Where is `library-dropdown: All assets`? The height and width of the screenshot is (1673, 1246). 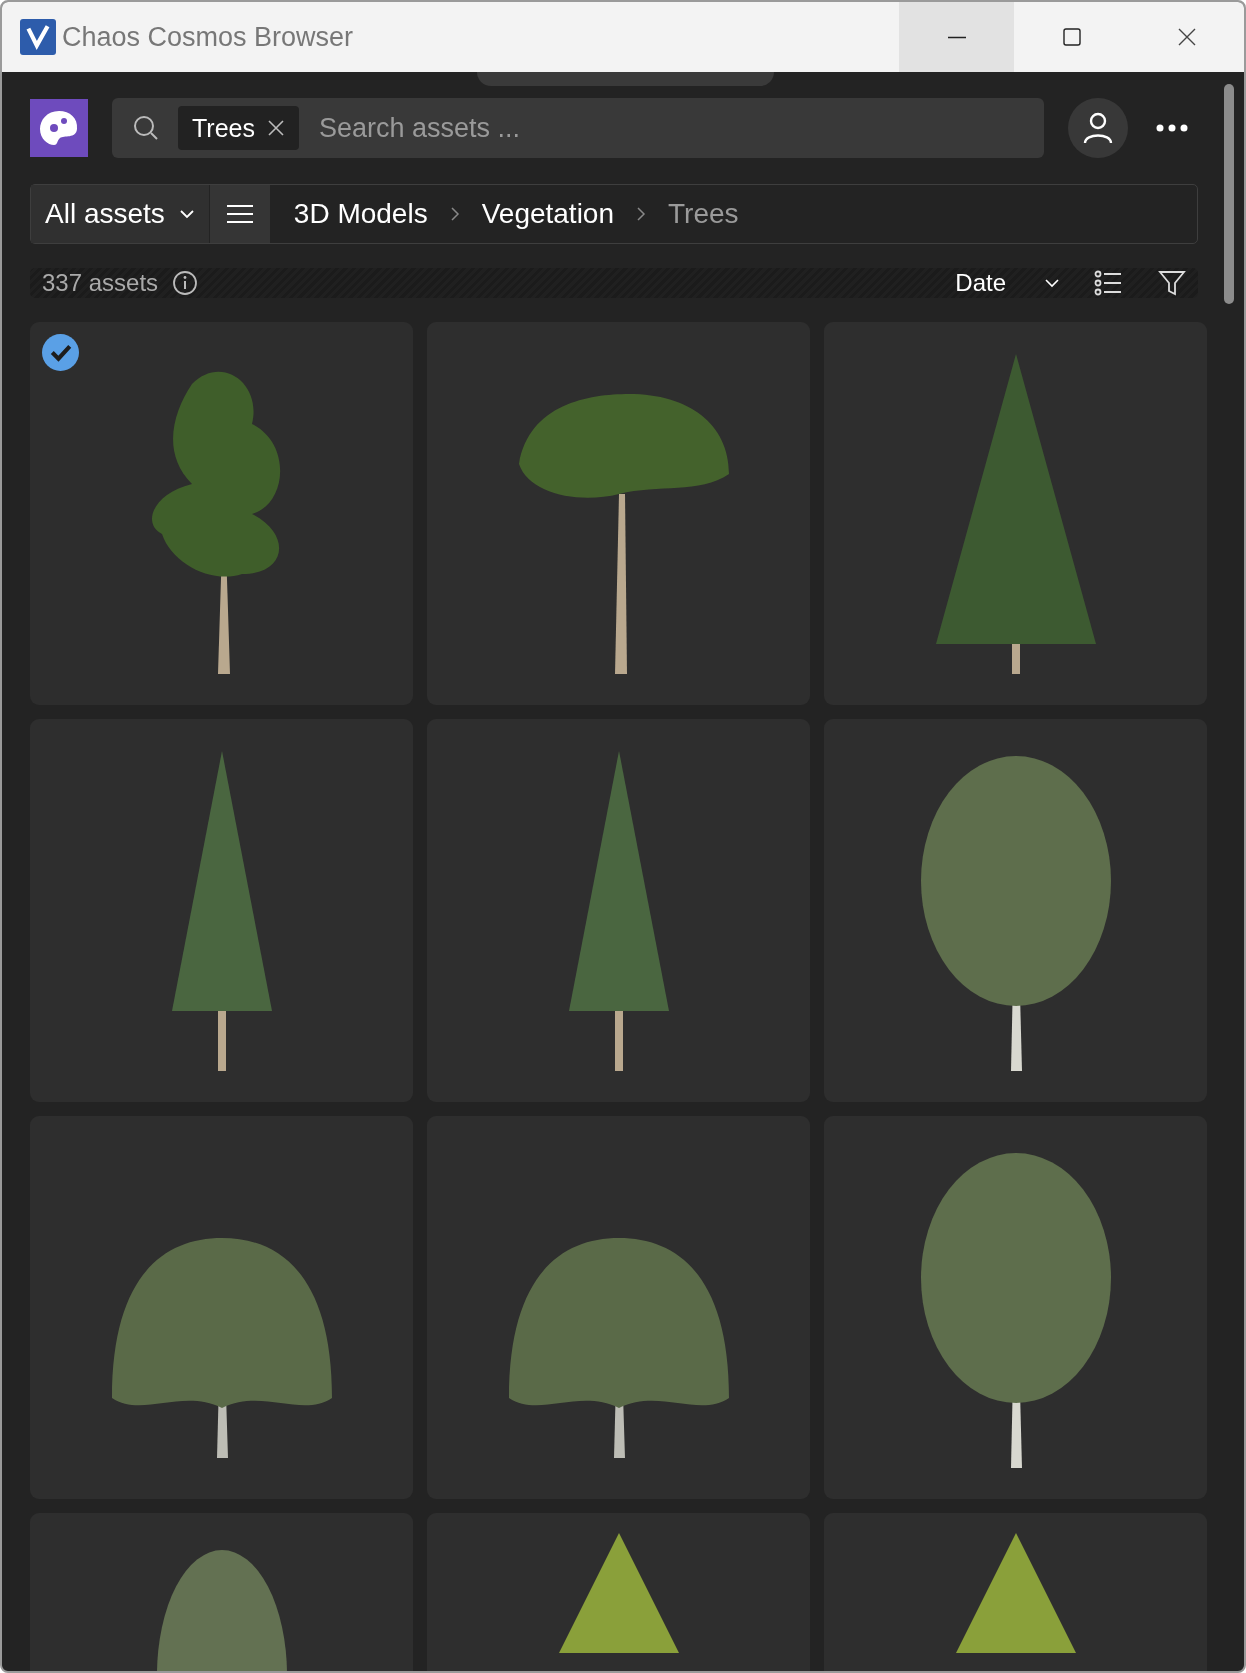 library-dropdown: All assets is located at coordinates (120, 214).